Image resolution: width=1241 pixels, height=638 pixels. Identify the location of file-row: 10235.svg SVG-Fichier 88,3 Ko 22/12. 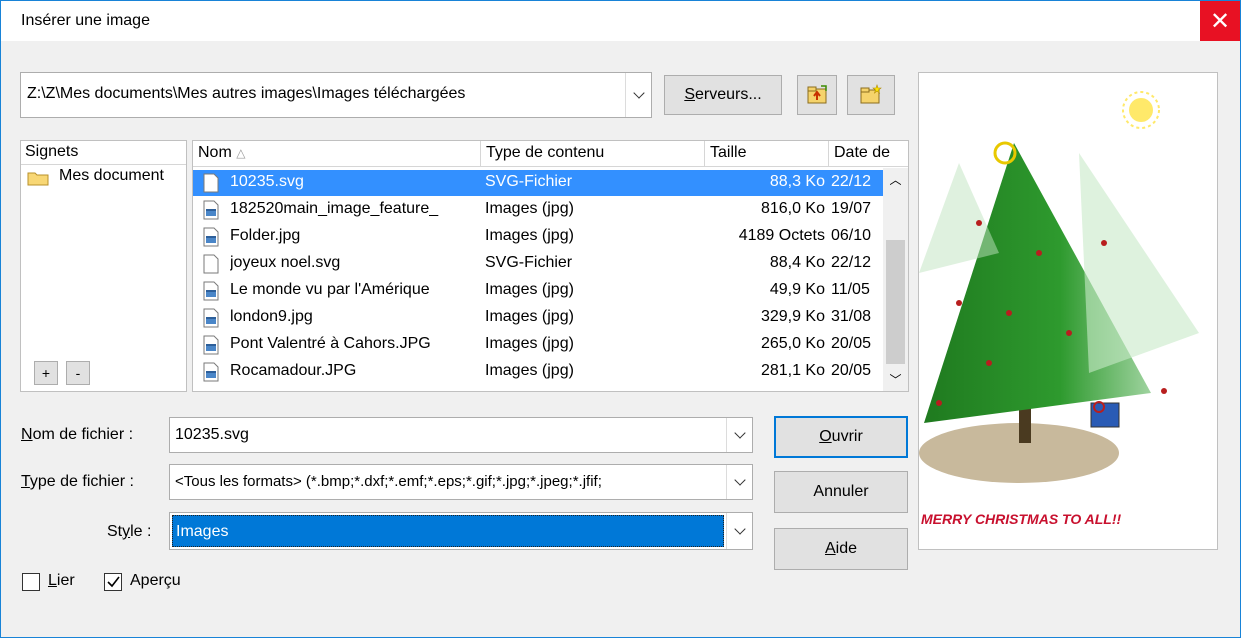
(538, 183).